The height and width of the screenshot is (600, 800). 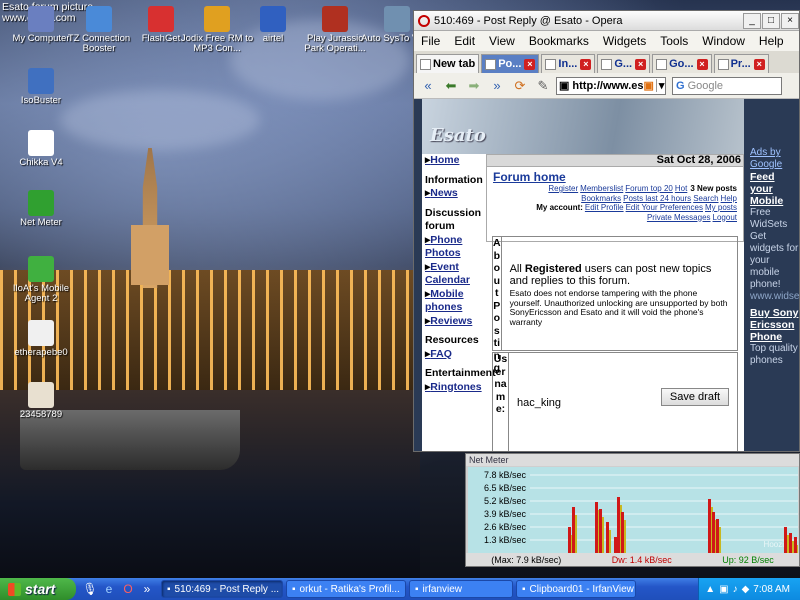 I want to click on ie-icon: e, so click(x=109, y=589).